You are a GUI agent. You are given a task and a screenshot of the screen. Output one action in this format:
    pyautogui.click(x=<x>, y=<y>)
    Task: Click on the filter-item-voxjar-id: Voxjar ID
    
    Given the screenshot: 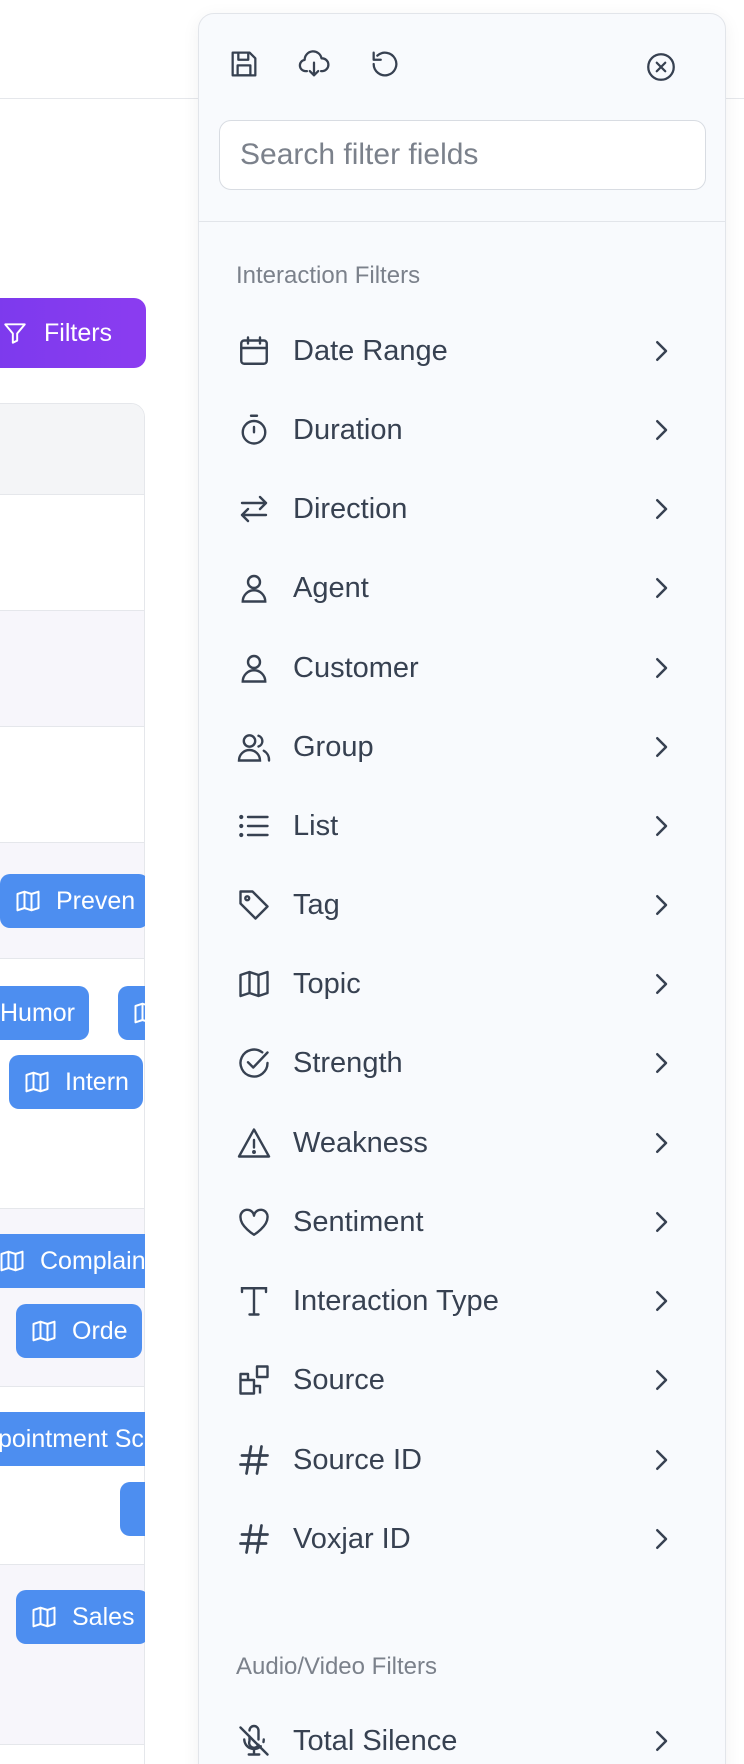 What is the action you would take?
    pyautogui.click(x=462, y=1539)
    